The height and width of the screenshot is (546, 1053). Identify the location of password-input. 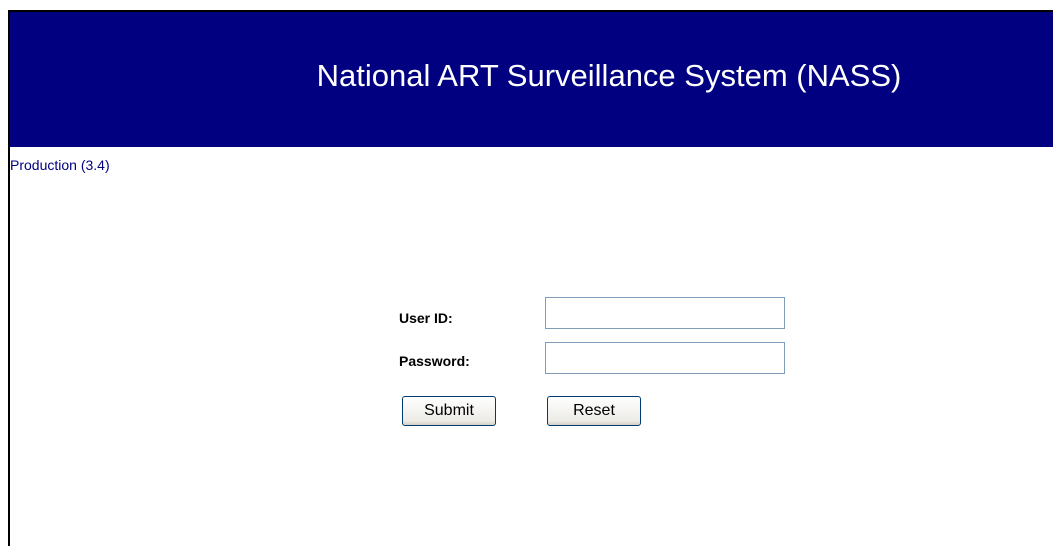
(665, 358).